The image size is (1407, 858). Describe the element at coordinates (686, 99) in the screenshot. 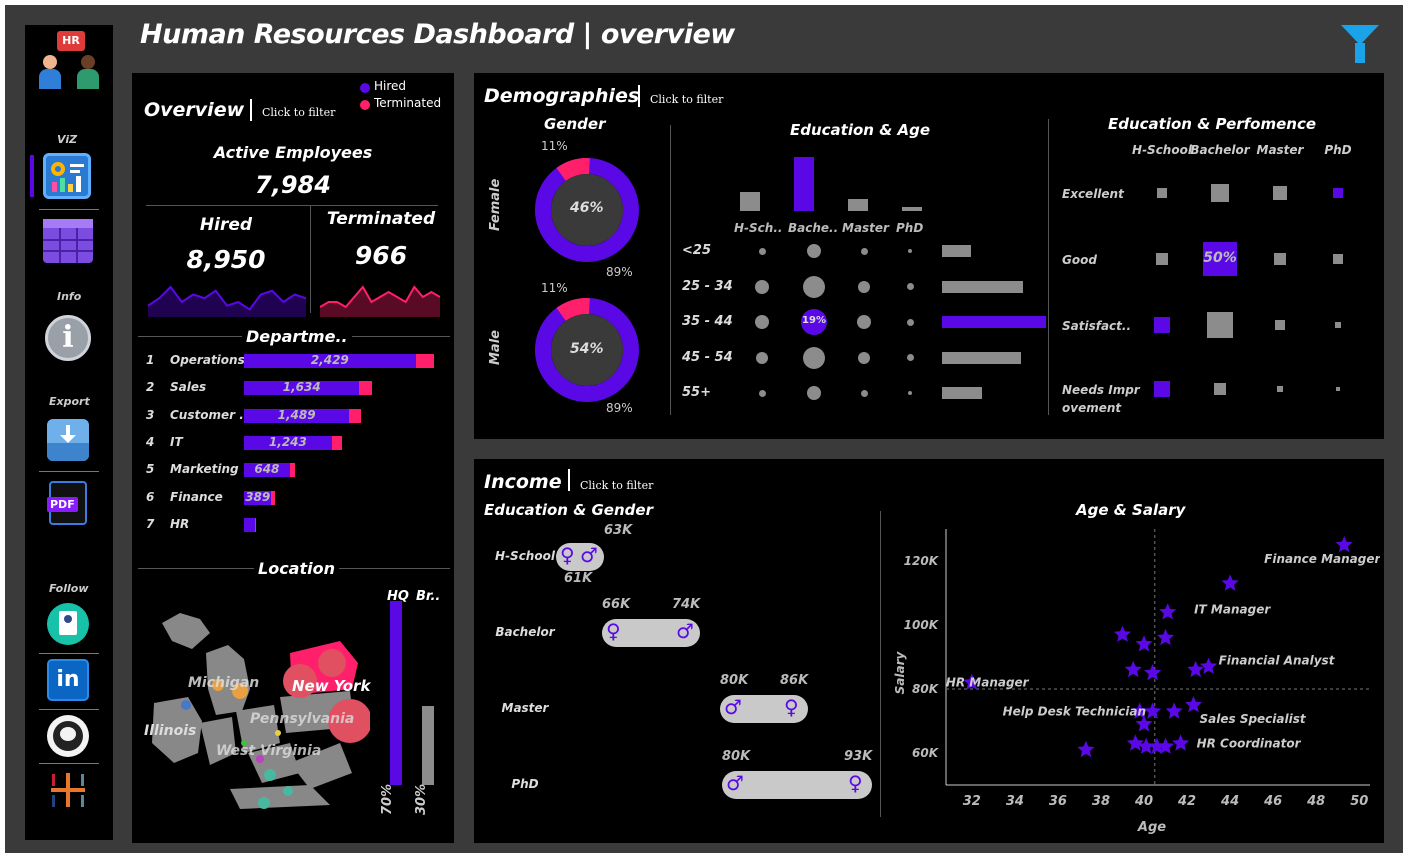

I see `demographics-click-filter: Click to filter` at that location.